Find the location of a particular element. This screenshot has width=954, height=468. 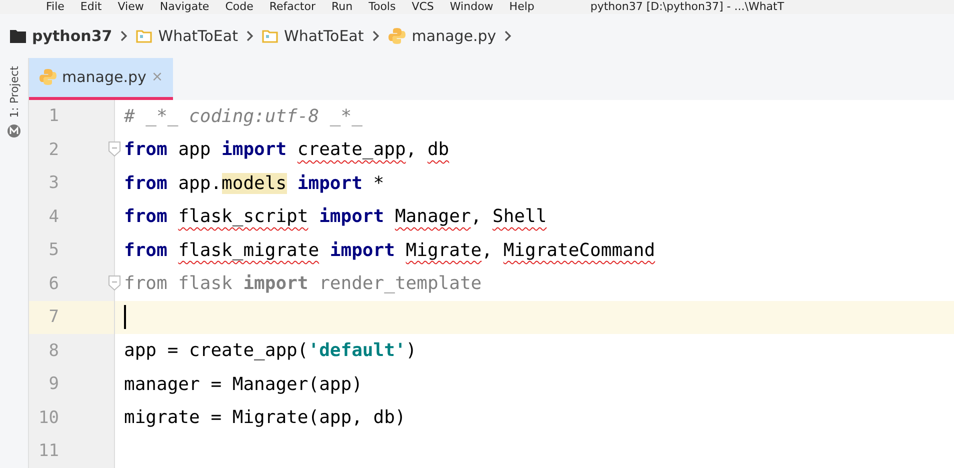

text-caret is located at coordinates (125, 317).